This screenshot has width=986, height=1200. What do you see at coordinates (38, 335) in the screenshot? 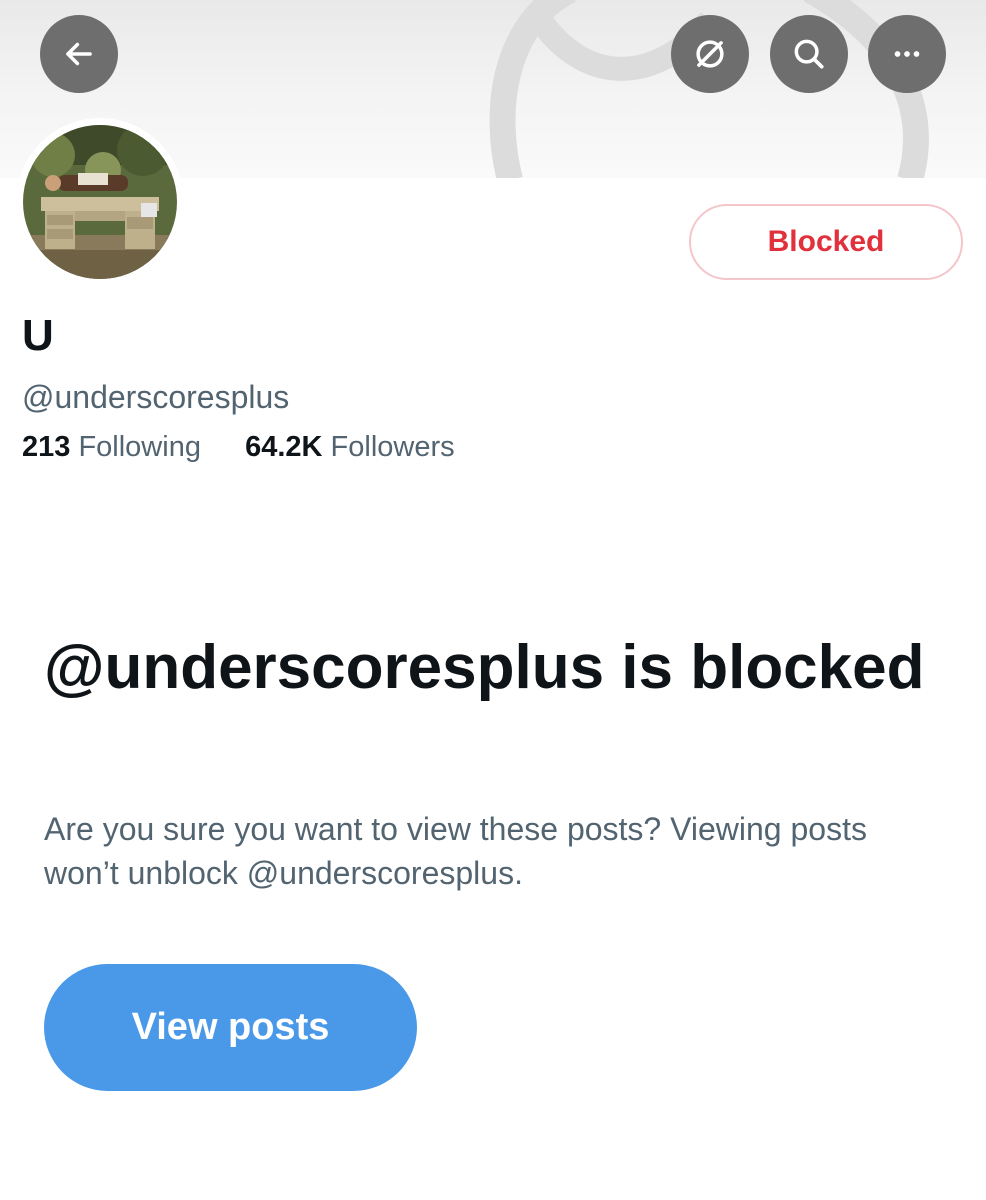
I see `display-name: U` at bounding box center [38, 335].